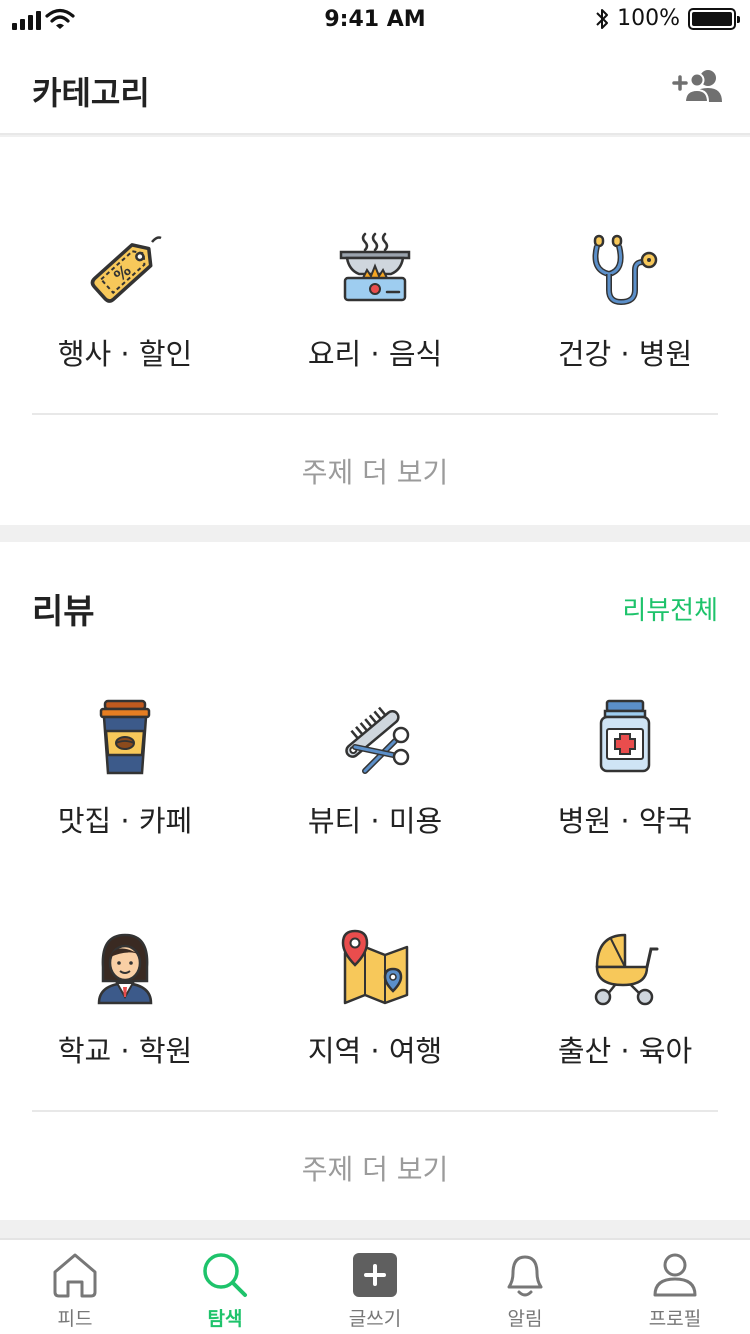 The height and width of the screenshot is (1334, 750). I want to click on app-header: 카테고리, so click(375, 87).